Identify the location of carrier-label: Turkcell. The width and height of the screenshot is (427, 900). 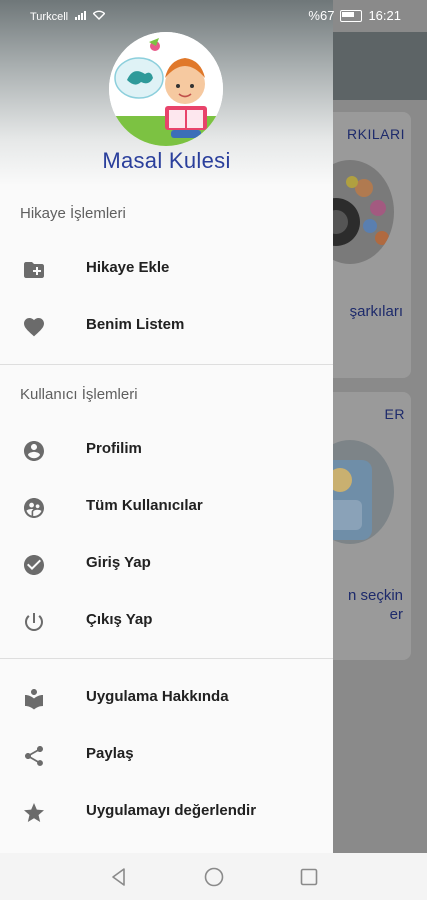
(68, 16).